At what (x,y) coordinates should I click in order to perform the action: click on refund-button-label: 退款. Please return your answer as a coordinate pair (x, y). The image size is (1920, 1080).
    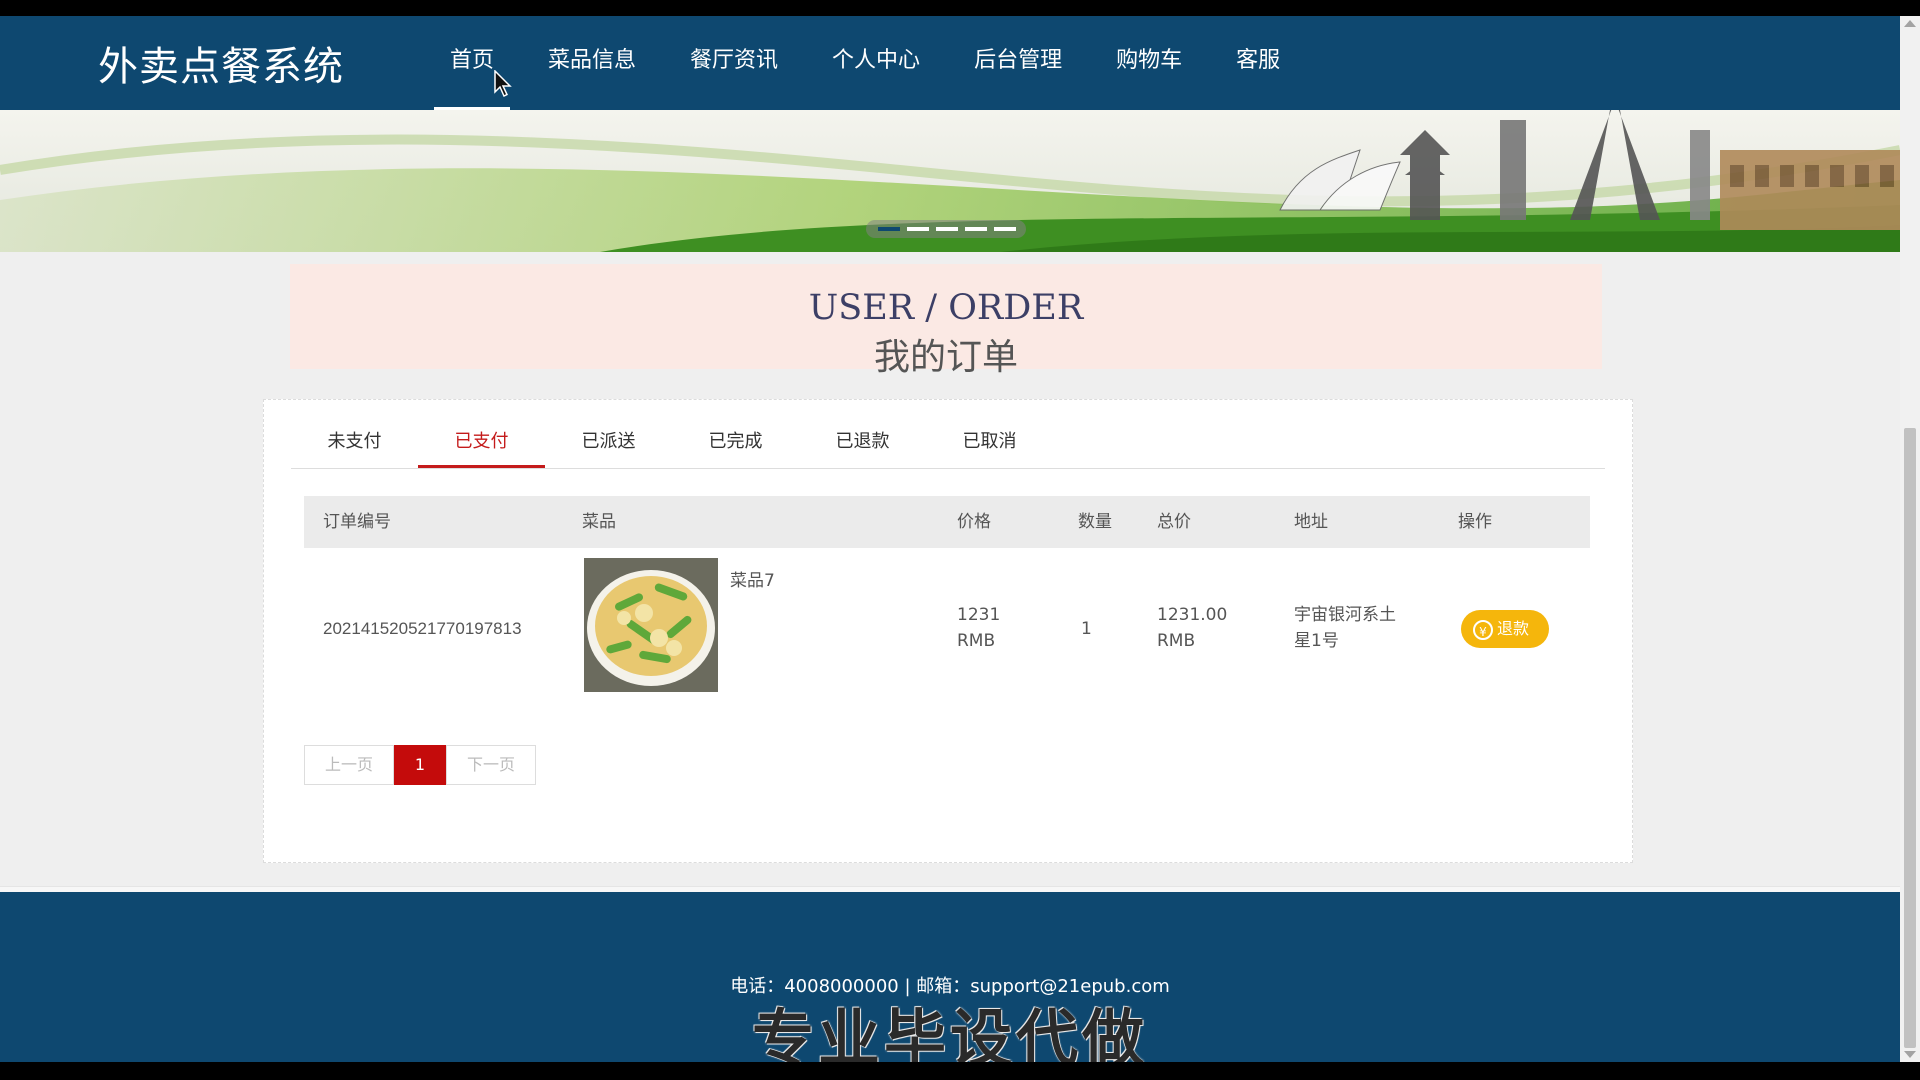
    Looking at the image, I should click on (1513, 628).